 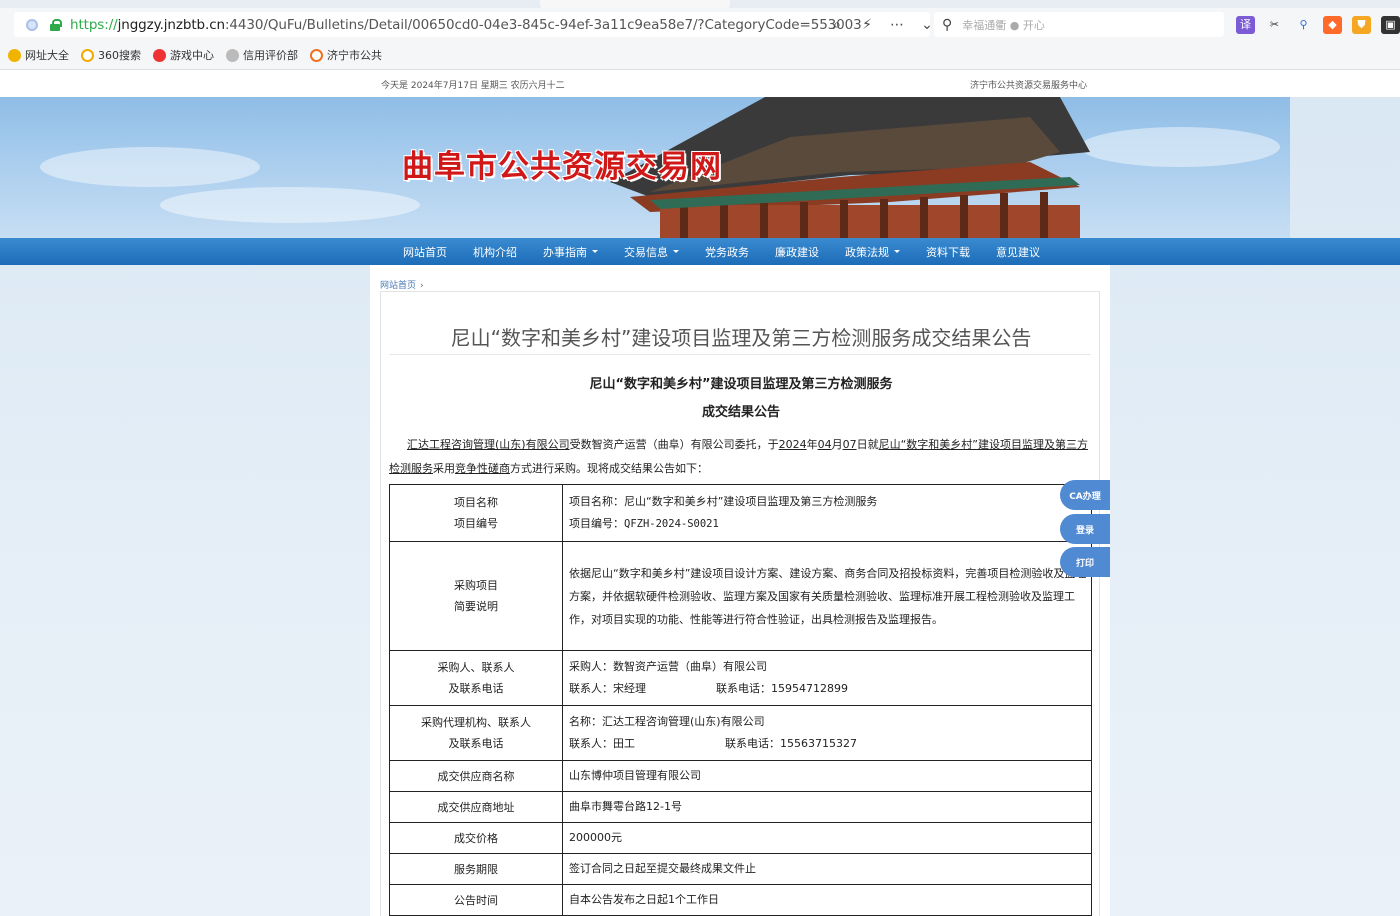 What do you see at coordinates (947, 24) in the screenshot?
I see `search-icon: ⚲` at bounding box center [947, 24].